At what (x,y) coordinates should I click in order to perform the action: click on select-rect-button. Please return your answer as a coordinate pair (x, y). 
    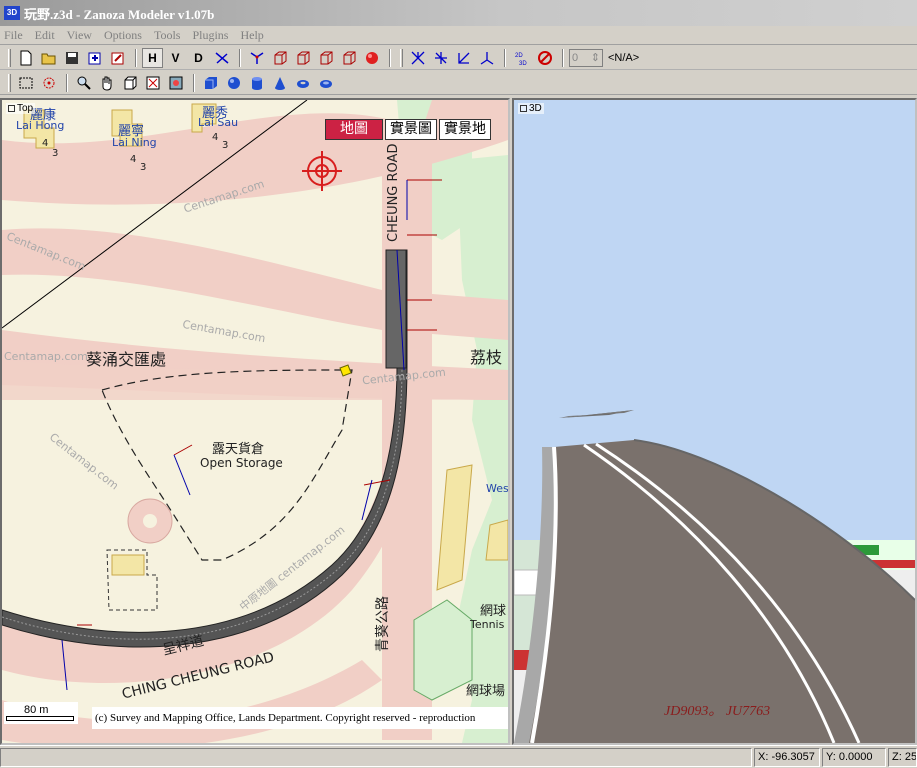
    Looking at the image, I should click on (25, 83).